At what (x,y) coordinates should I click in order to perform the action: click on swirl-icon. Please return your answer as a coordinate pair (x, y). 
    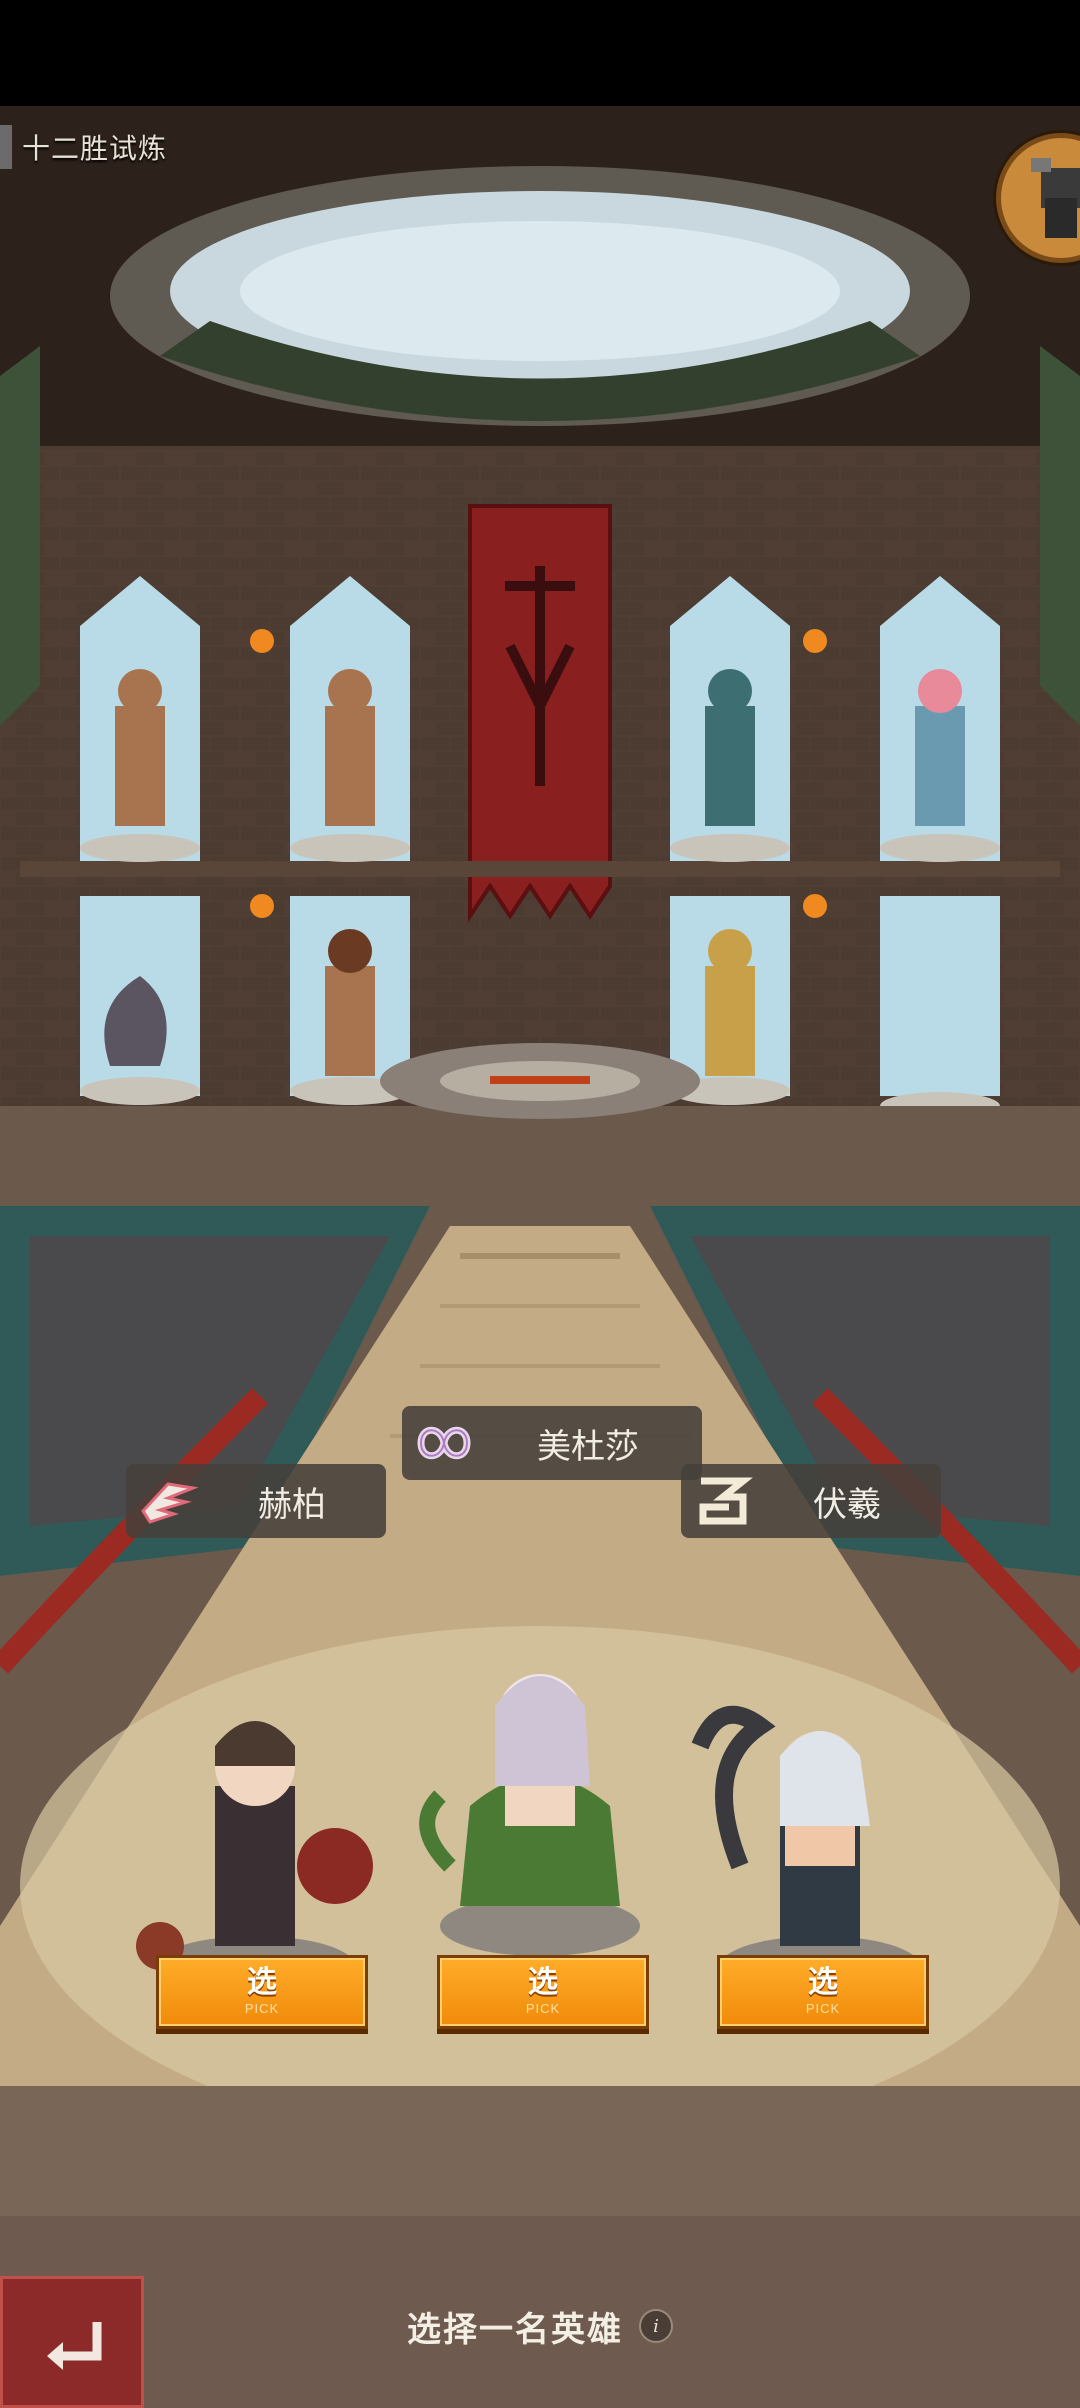
    Looking at the image, I should click on (723, 1501).